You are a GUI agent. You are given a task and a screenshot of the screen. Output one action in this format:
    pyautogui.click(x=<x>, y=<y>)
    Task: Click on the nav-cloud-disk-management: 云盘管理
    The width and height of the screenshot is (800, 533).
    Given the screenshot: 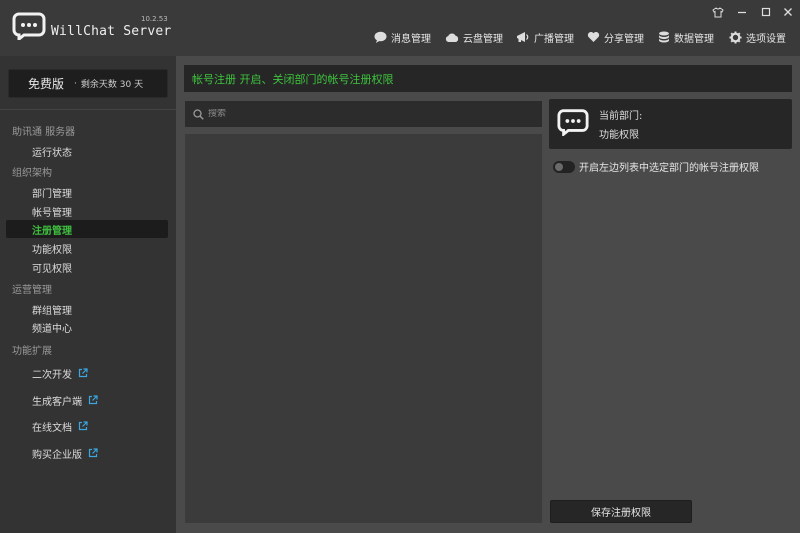 What is the action you would take?
    pyautogui.click(x=474, y=37)
    